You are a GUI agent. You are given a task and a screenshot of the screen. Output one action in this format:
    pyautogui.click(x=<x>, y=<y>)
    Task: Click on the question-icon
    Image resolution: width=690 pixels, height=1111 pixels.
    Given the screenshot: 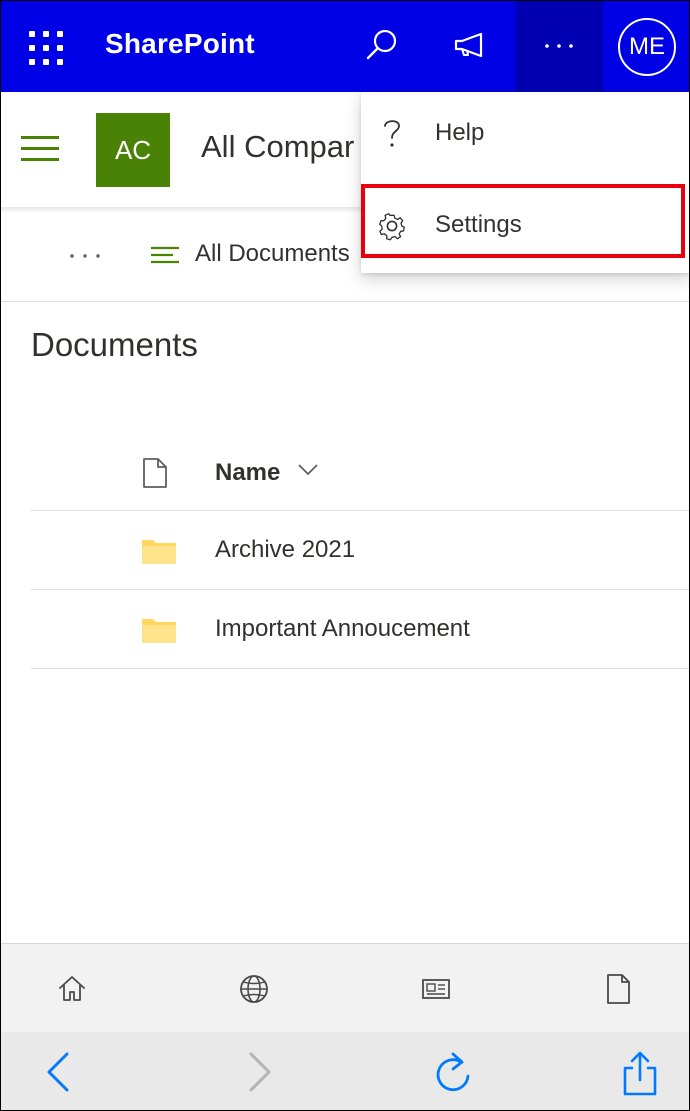 What is the action you would take?
    pyautogui.click(x=392, y=134)
    